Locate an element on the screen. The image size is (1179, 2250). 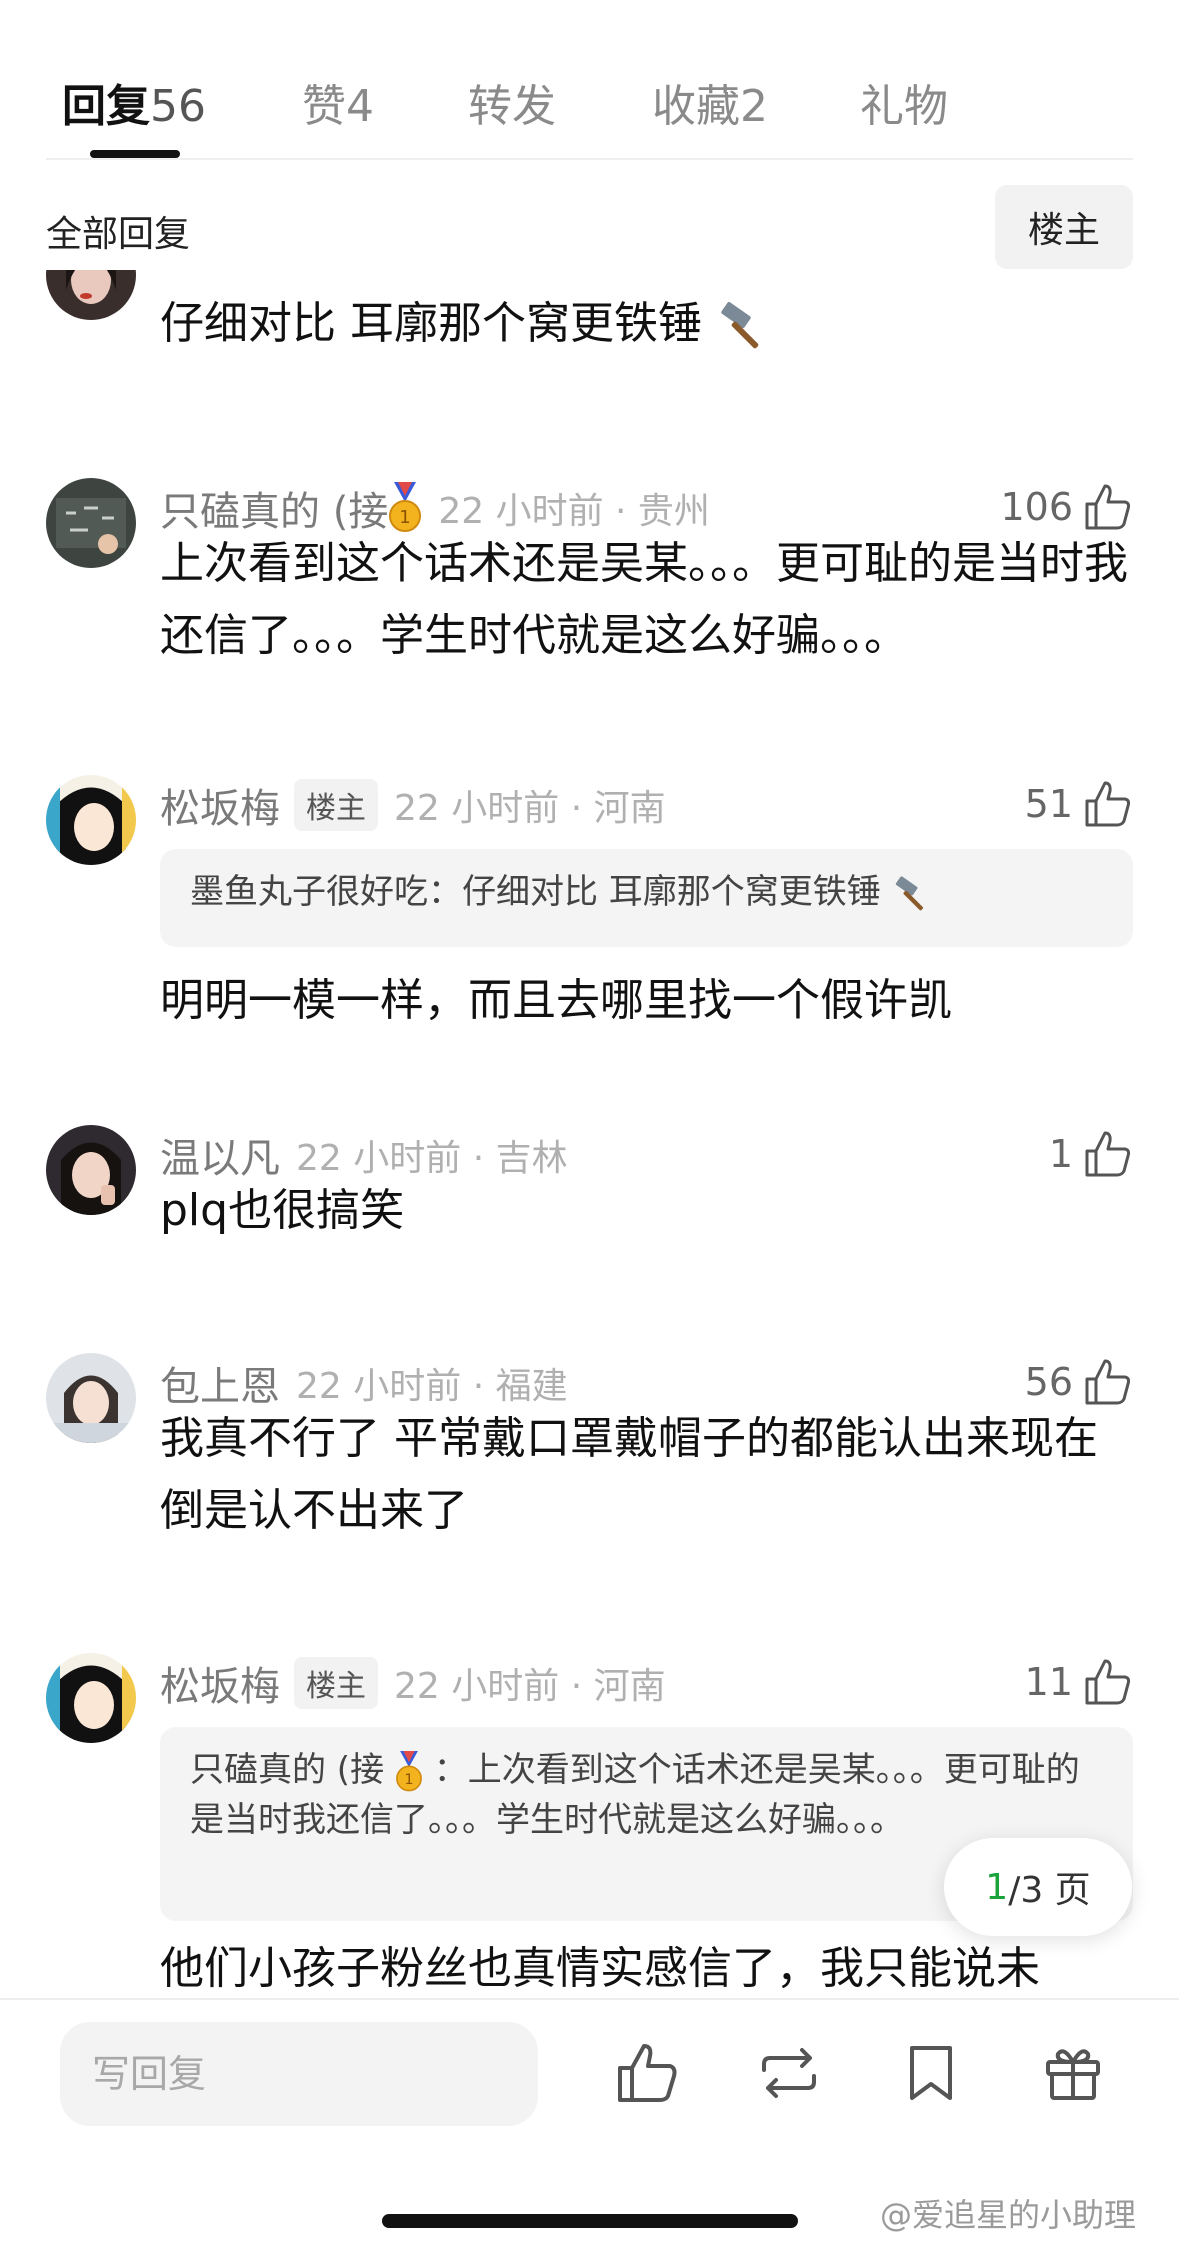
comment-meta: 22 小时前 · 吉林 is located at coordinates (432, 1158).